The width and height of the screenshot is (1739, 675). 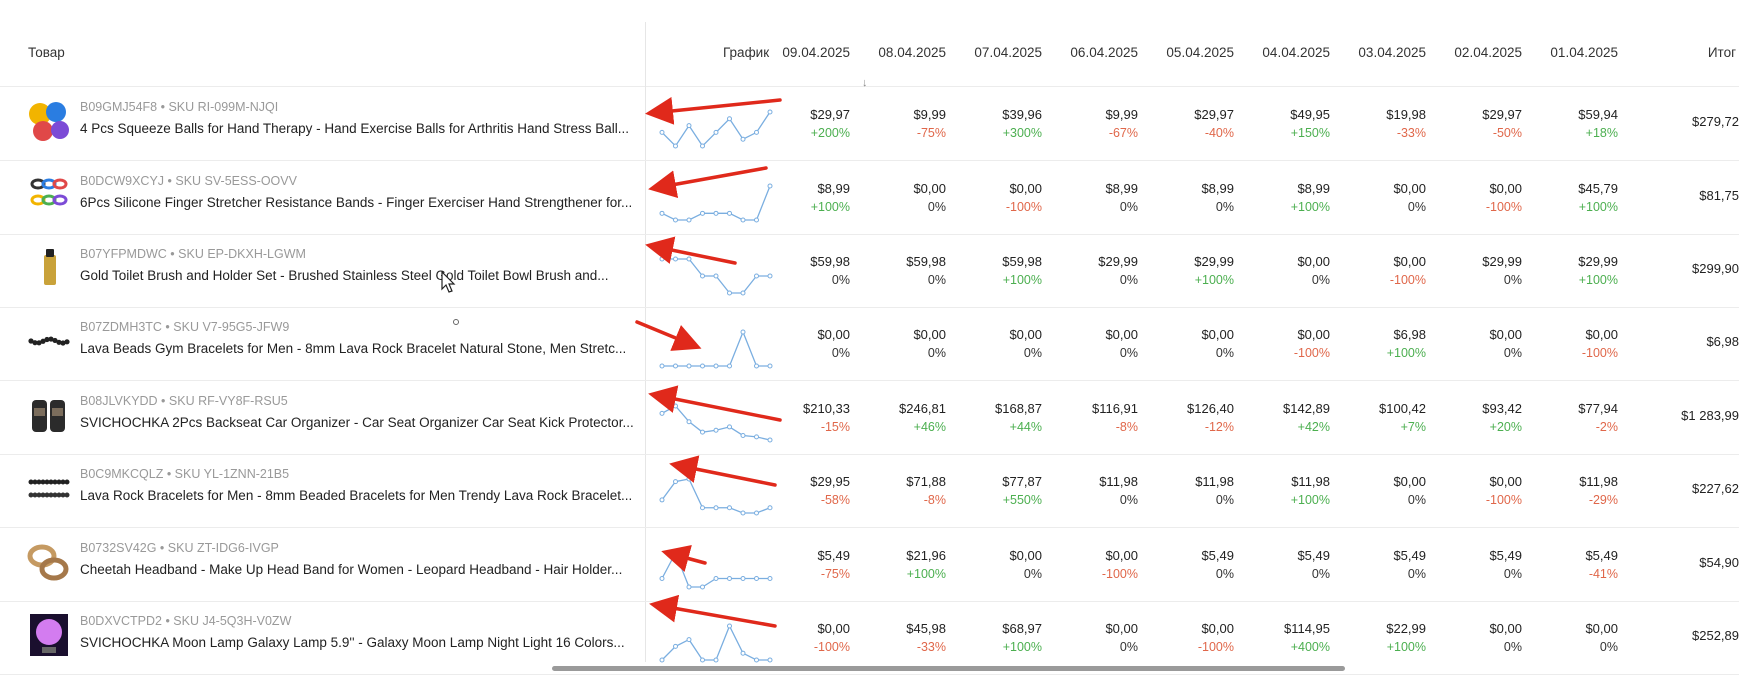 What do you see at coordinates (1310, 133) in the screenshot?
I see `day-change: +150%` at bounding box center [1310, 133].